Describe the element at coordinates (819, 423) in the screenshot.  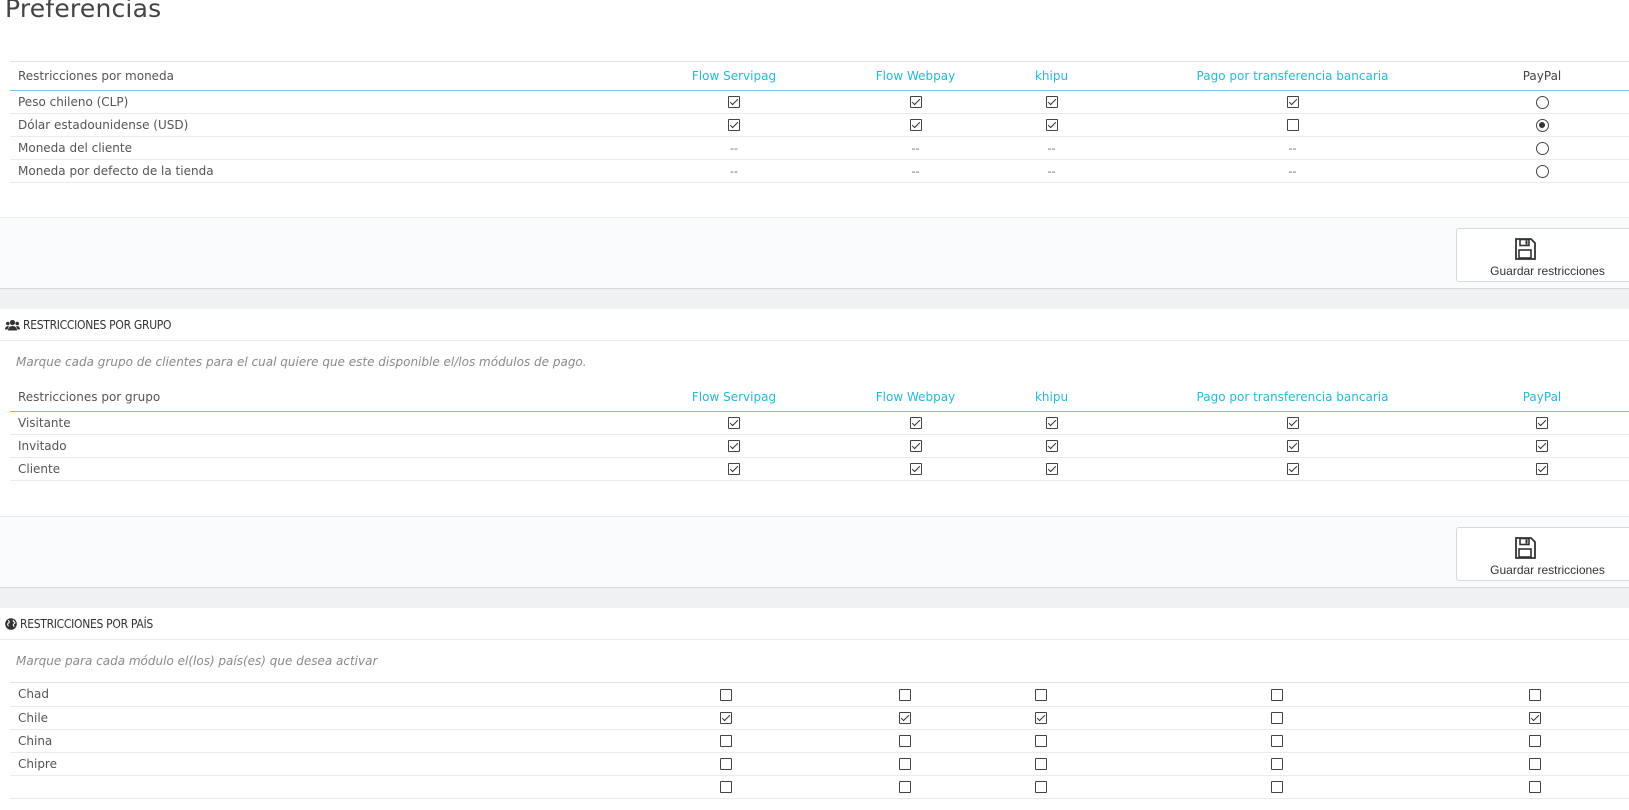
I see `table-row: Visitante` at that location.